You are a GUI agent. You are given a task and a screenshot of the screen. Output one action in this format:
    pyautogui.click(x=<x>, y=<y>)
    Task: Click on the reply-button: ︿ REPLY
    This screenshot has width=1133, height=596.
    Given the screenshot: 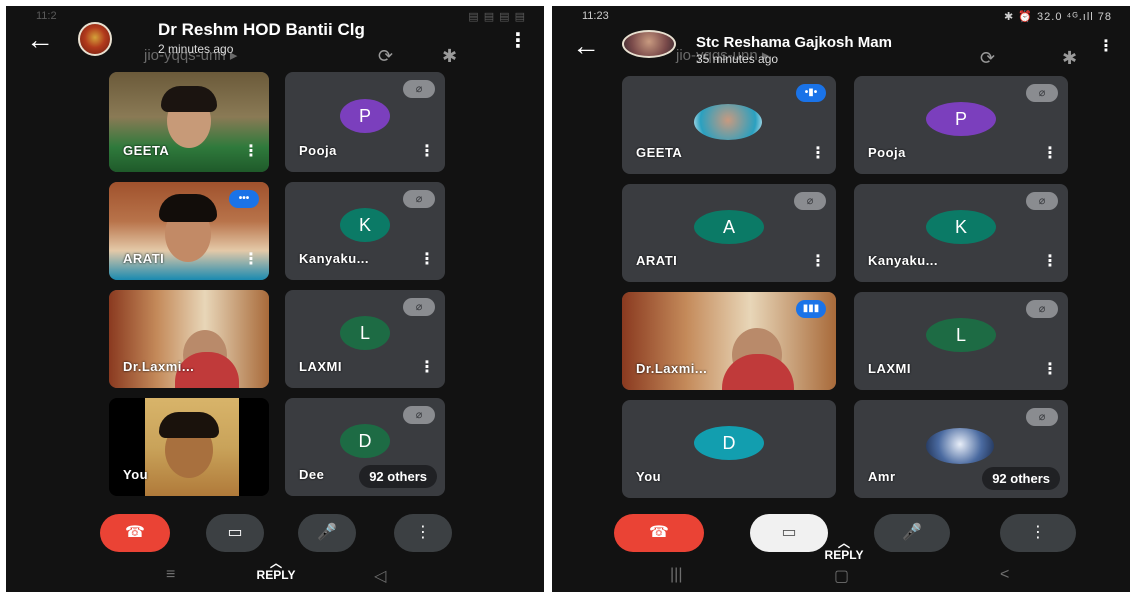 What is the action you would take?
    pyautogui.click(x=844, y=549)
    